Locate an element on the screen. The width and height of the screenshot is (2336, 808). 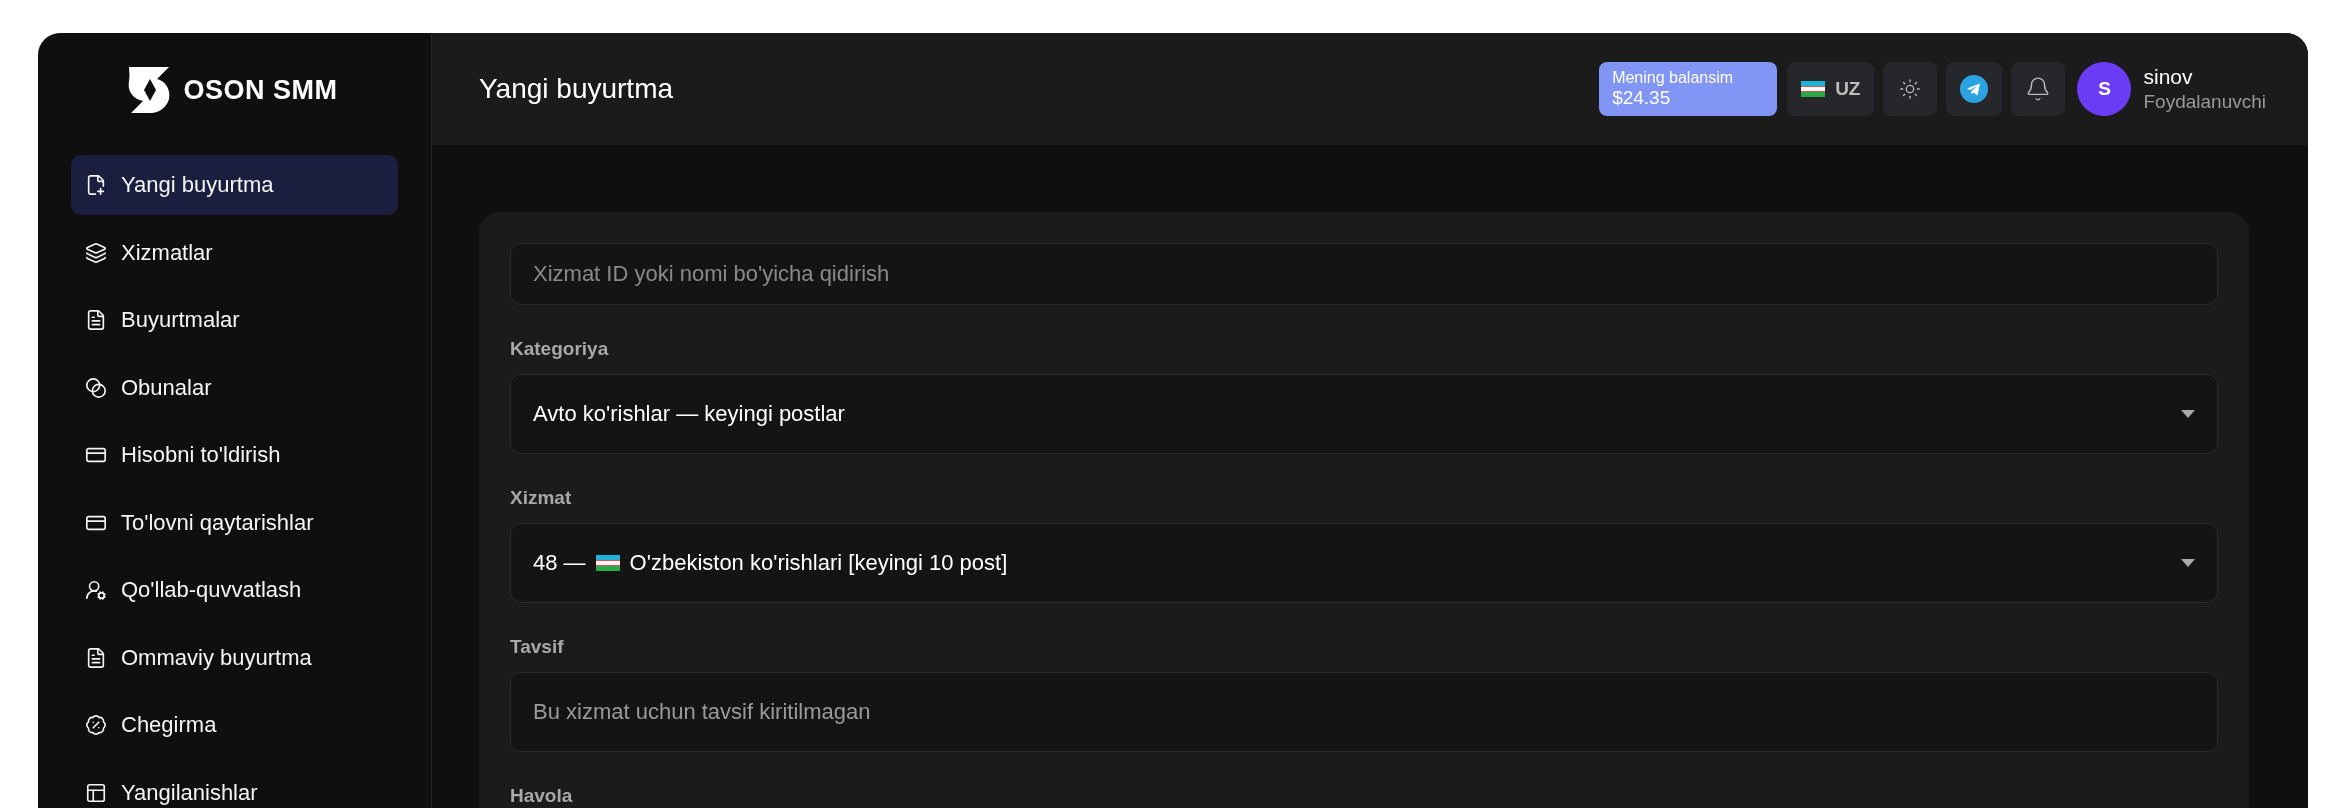
percent-badge-icon is located at coordinates (96, 725).